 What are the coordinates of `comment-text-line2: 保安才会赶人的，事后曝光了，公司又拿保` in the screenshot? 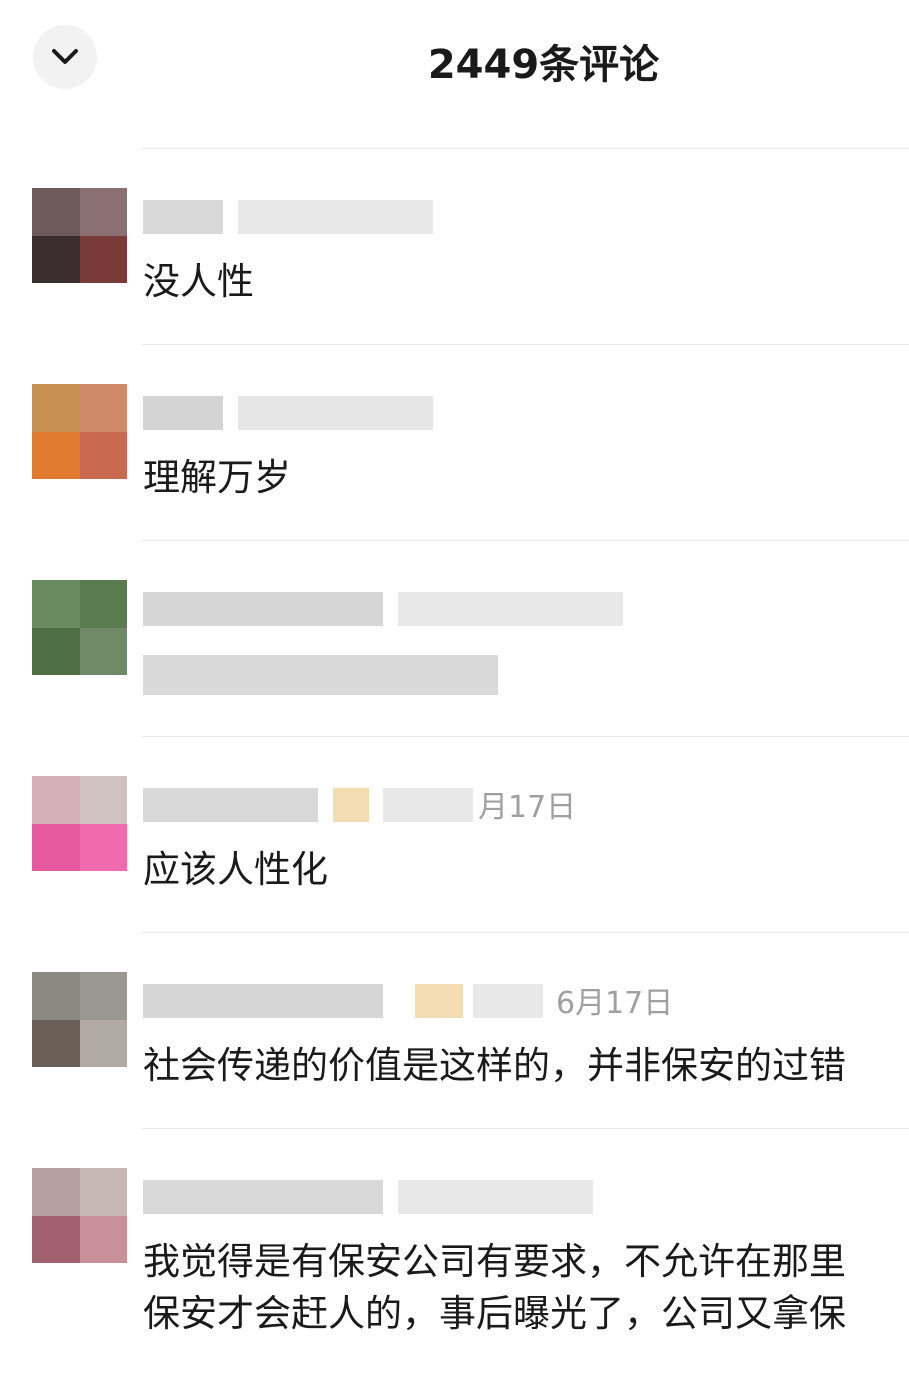 It's located at (494, 1313).